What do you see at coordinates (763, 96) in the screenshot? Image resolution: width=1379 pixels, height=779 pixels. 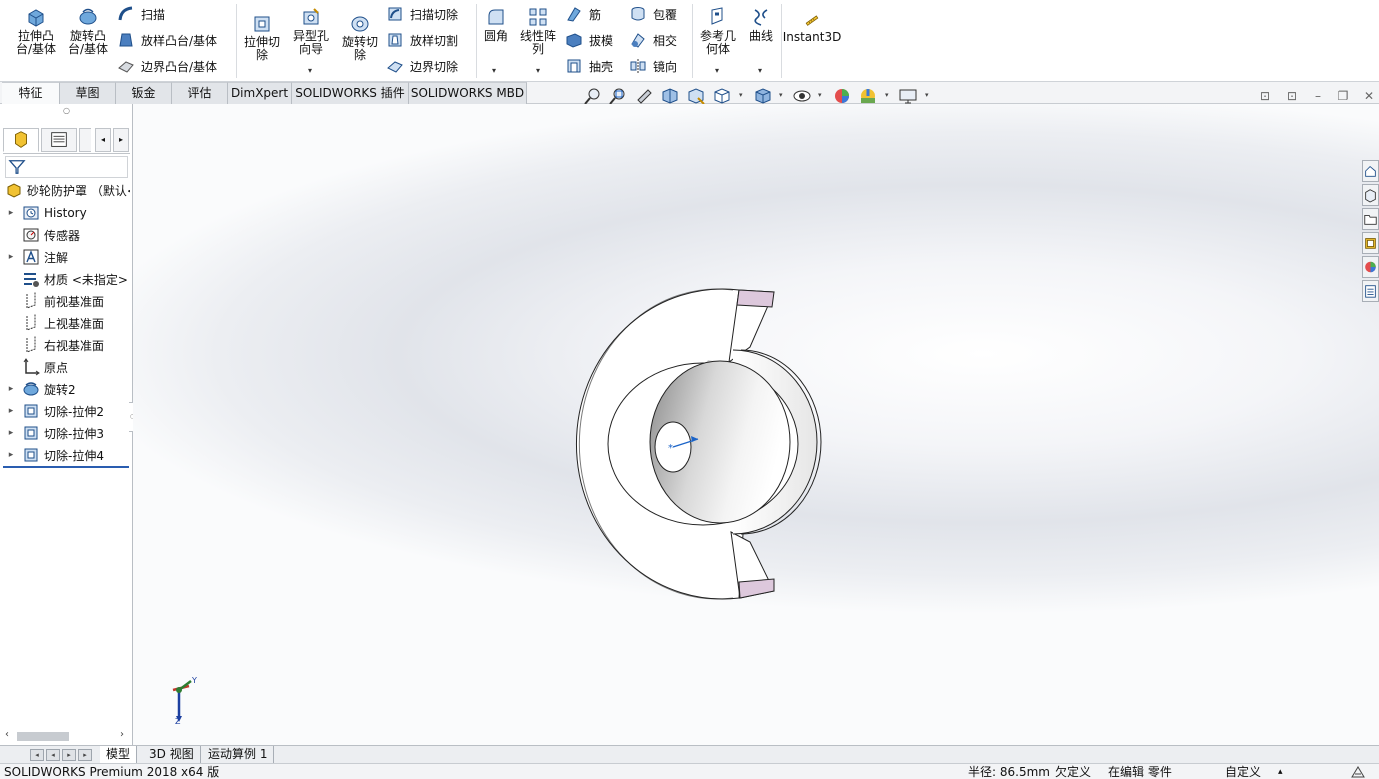 I see `display-style-icon` at bounding box center [763, 96].